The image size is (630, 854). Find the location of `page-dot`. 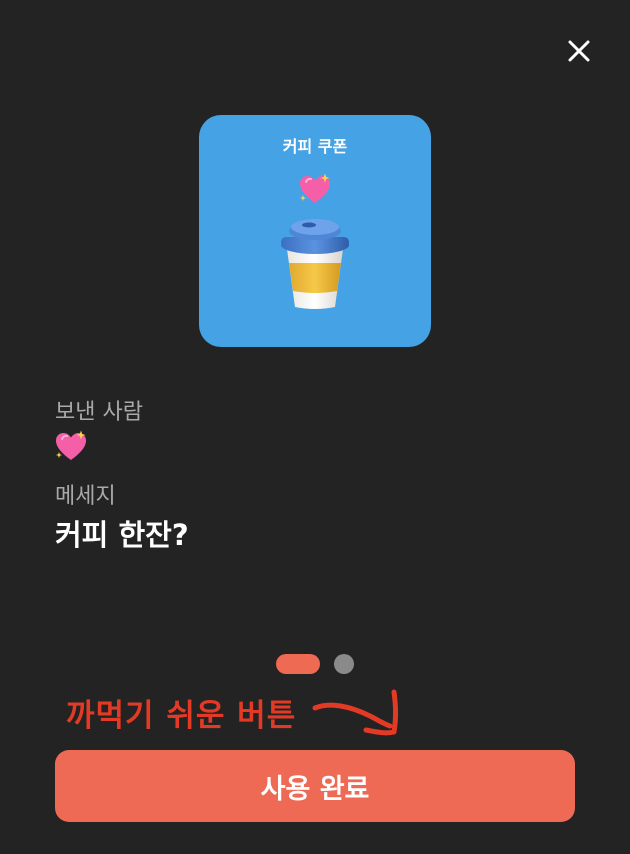

page-dot is located at coordinates (344, 664).